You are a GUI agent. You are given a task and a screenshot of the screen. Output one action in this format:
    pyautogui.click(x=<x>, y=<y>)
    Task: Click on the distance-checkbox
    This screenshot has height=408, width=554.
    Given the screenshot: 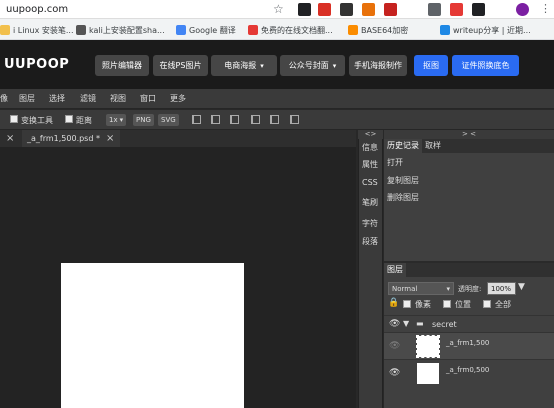 What is the action you would take?
    pyautogui.click(x=69, y=119)
    